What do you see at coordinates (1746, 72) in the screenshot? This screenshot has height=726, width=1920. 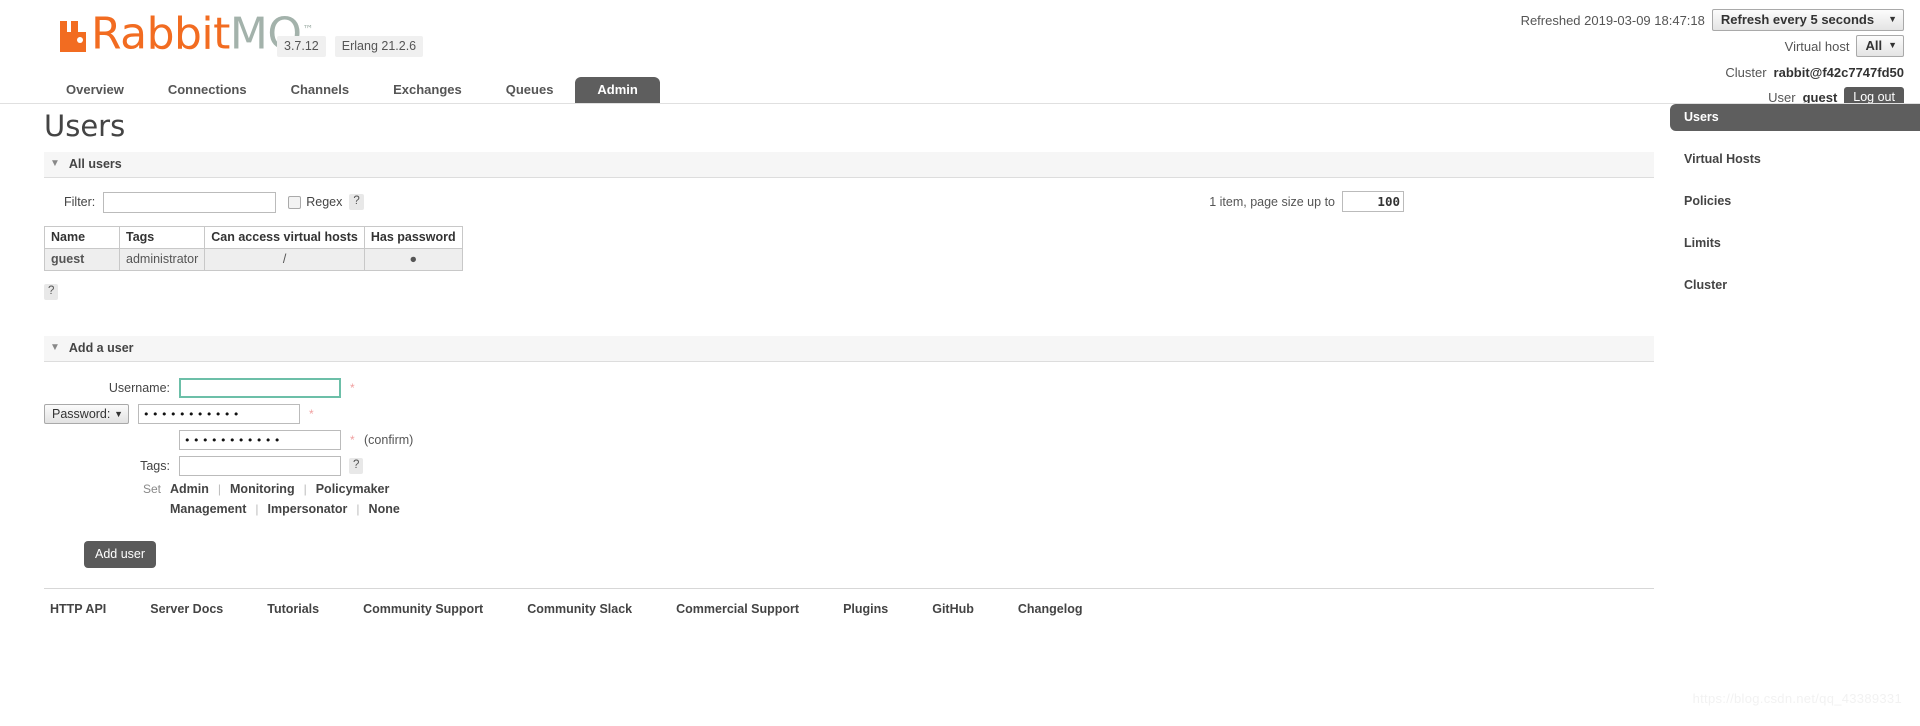 I see `cluster-label: Cluster` at bounding box center [1746, 72].